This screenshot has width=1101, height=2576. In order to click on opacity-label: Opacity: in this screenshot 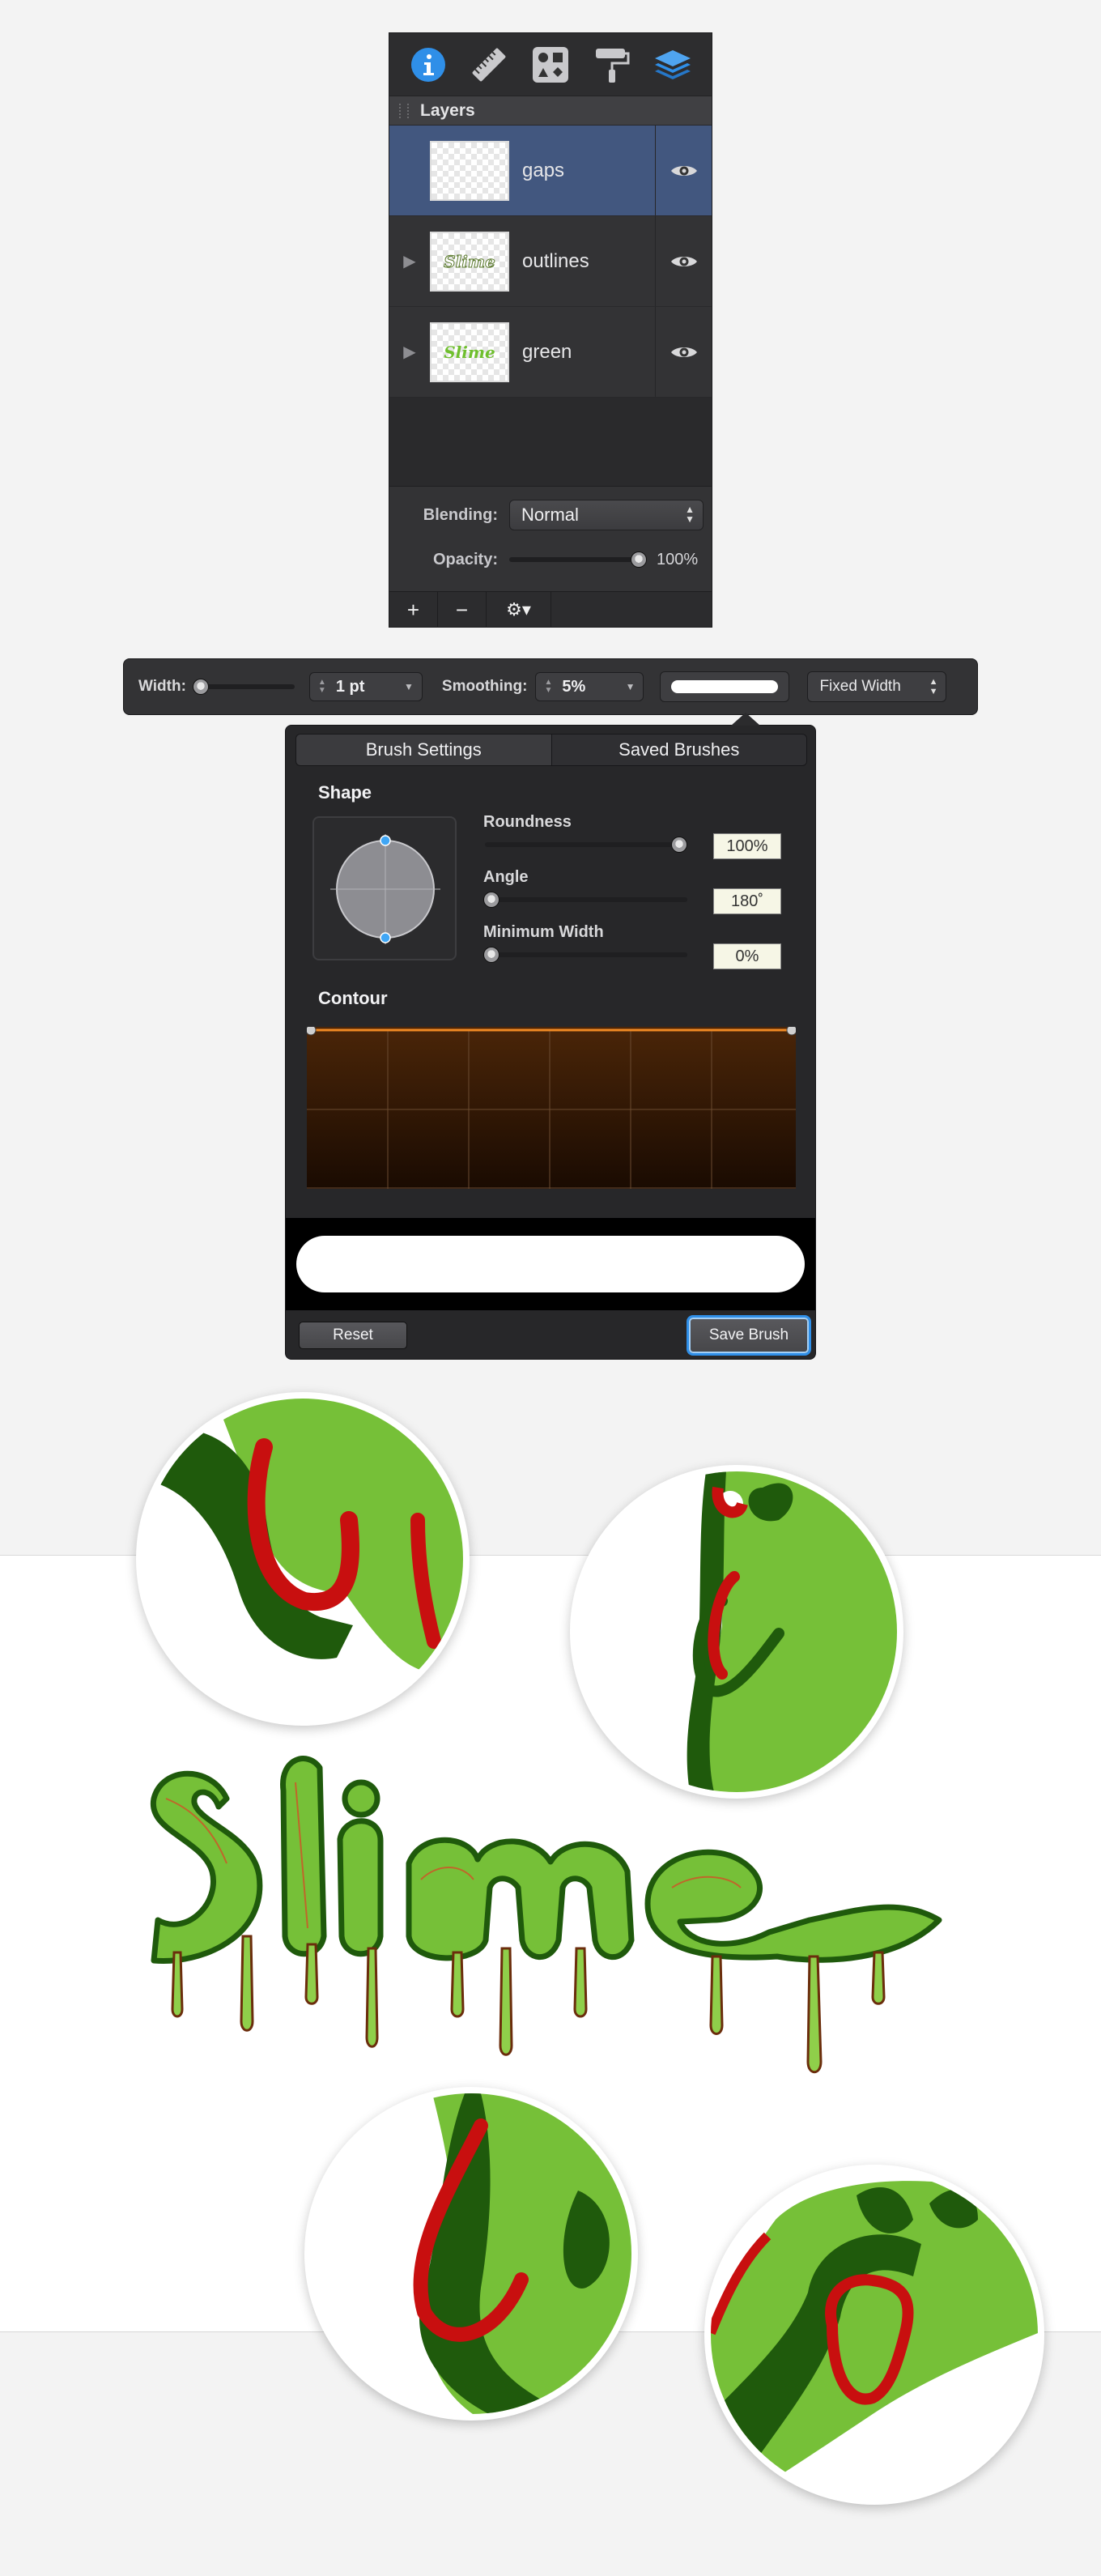, I will do `click(465, 559)`.